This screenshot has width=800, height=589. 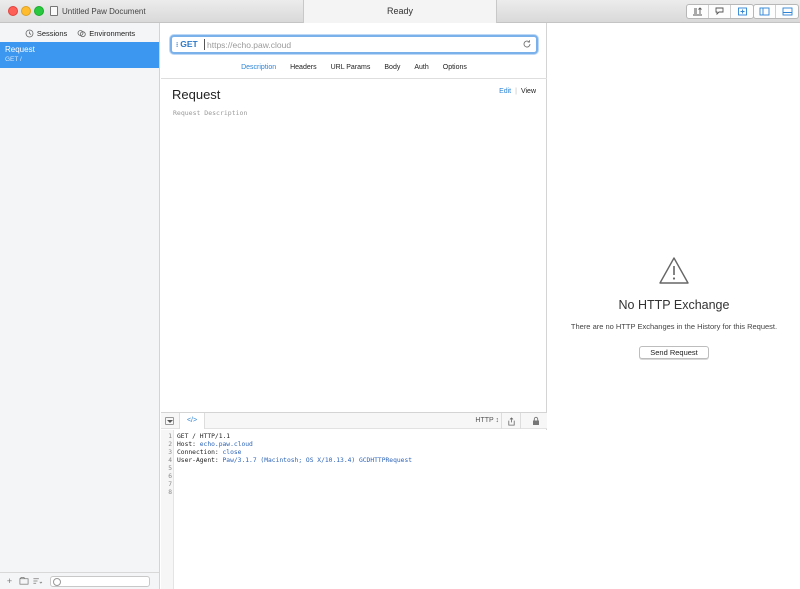 I want to click on code-toolbar: </> HTTP ↕, so click(x=354, y=420).